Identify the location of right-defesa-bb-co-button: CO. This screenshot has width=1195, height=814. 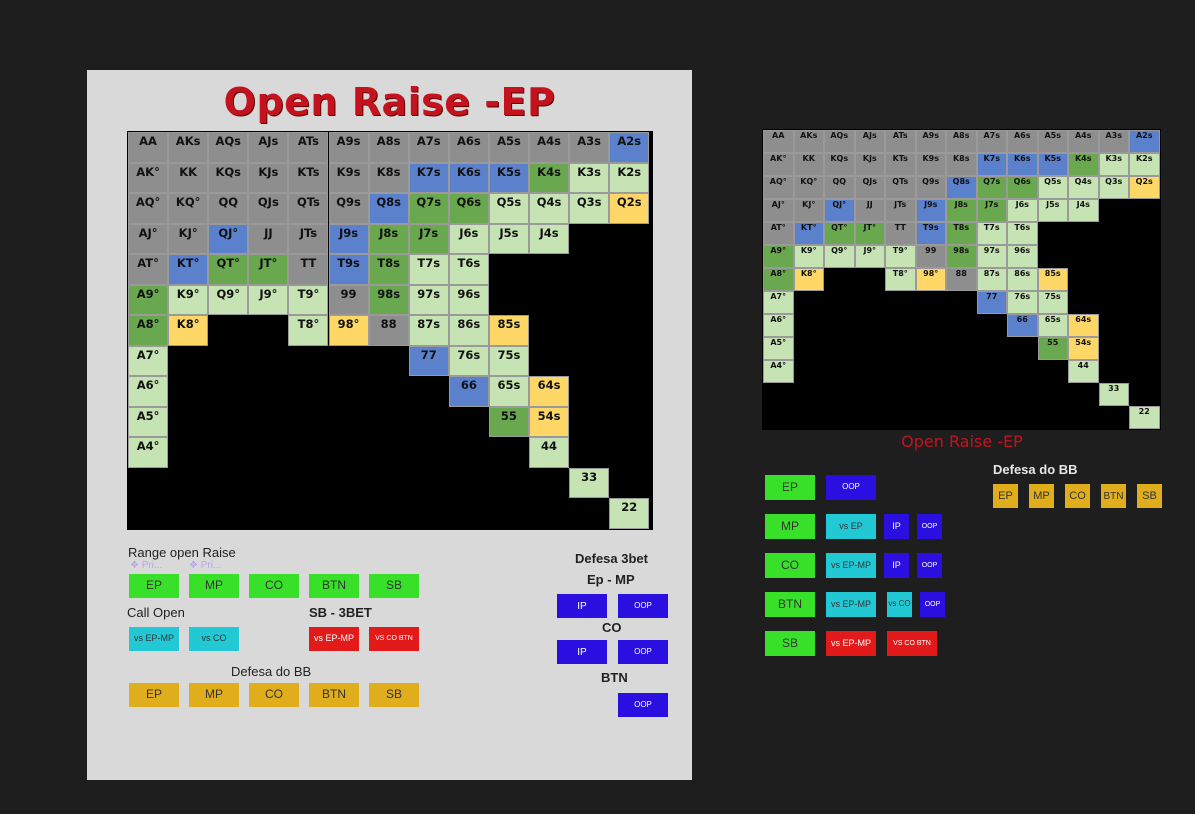
(1077, 496).